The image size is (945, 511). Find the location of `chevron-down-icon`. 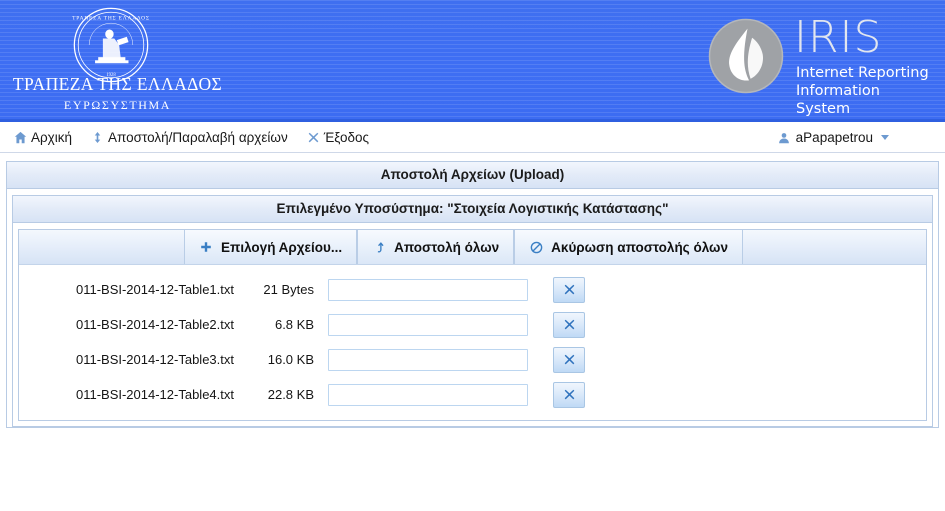

chevron-down-icon is located at coordinates (885, 137).